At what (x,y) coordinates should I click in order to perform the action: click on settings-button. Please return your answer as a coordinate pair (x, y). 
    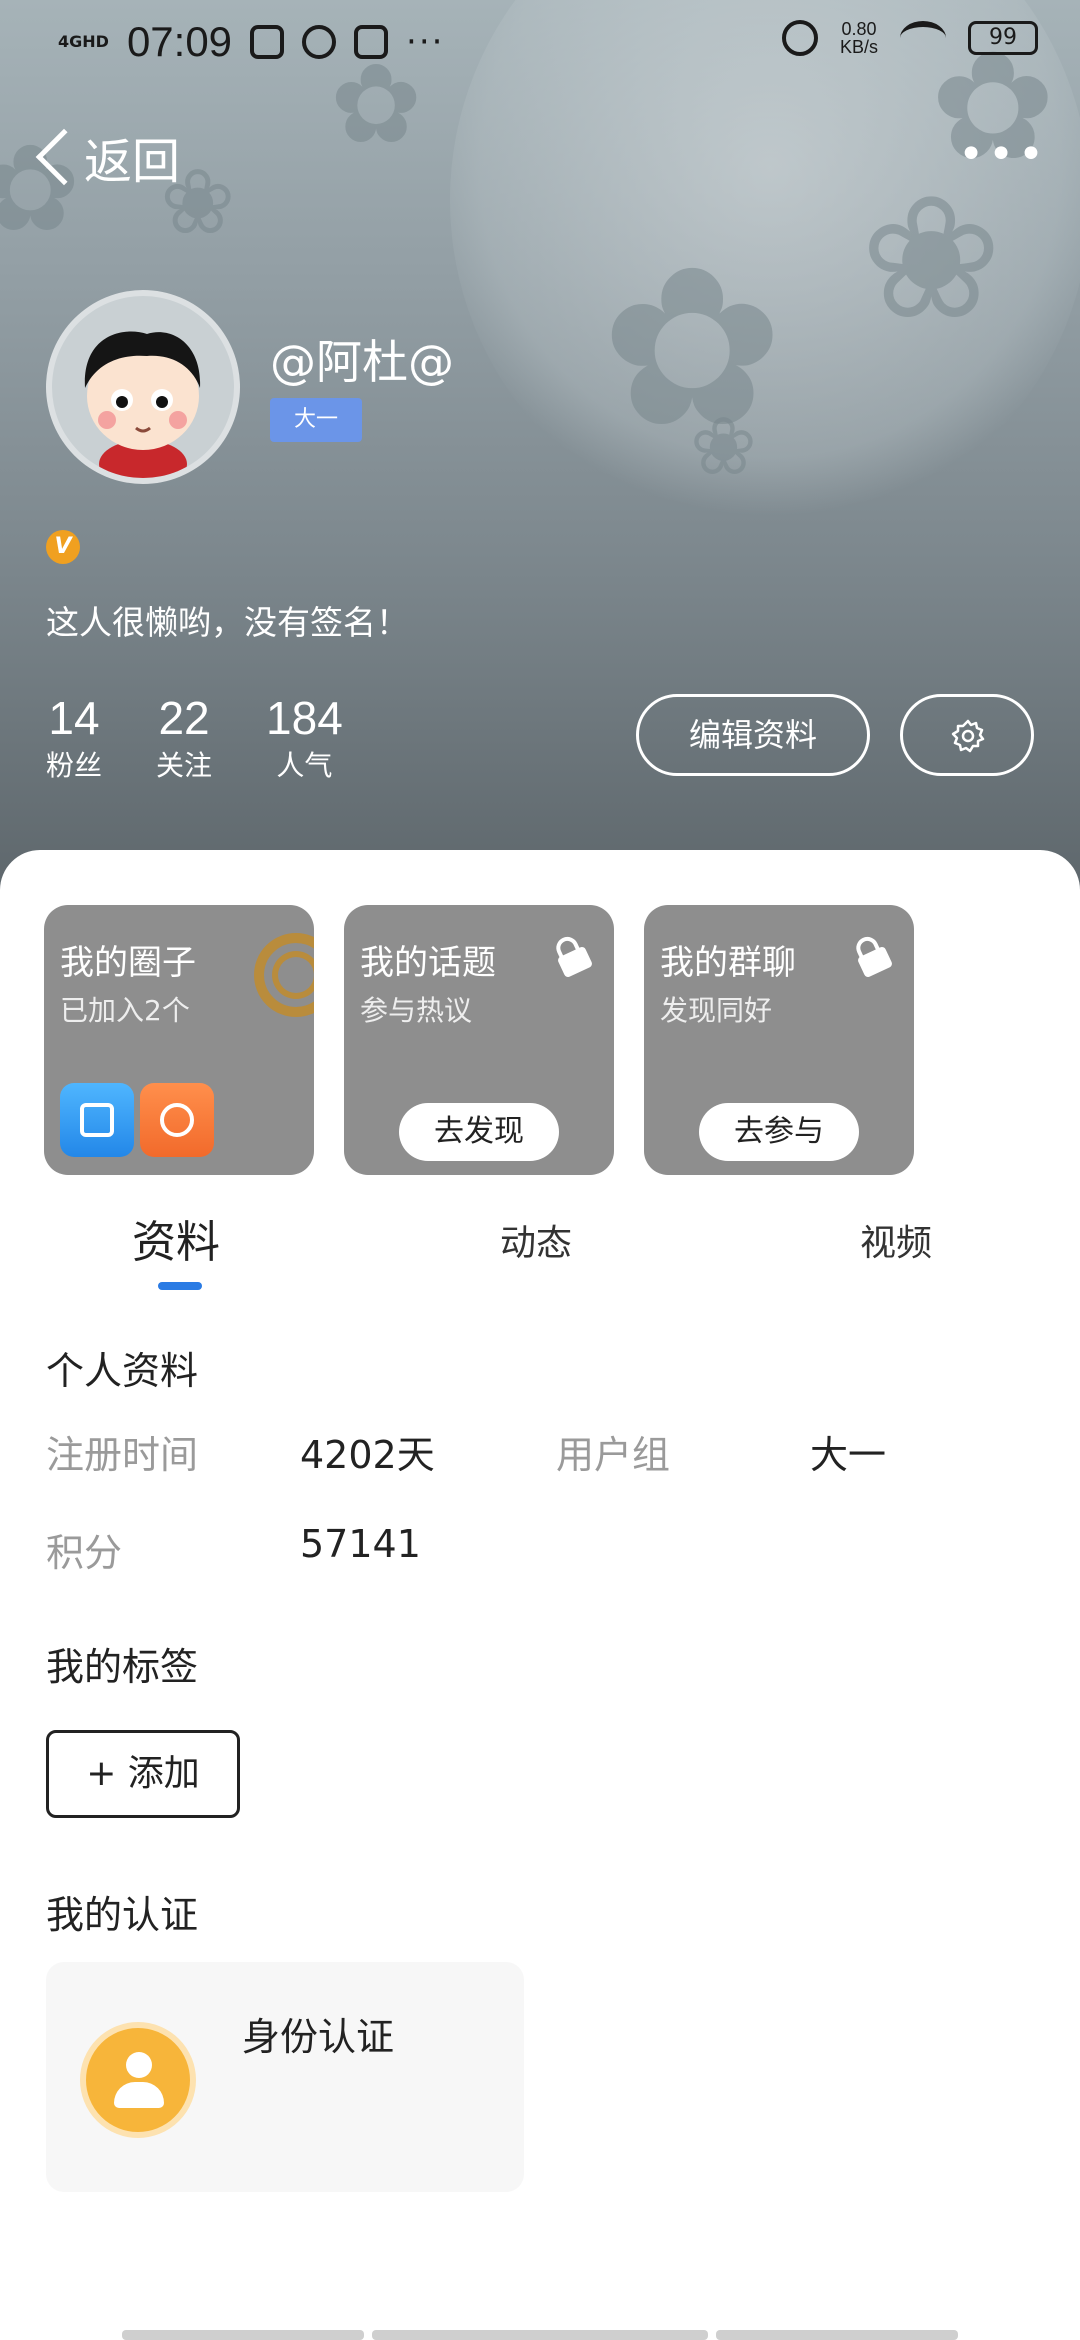
    Looking at the image, I should click on (967, 735).